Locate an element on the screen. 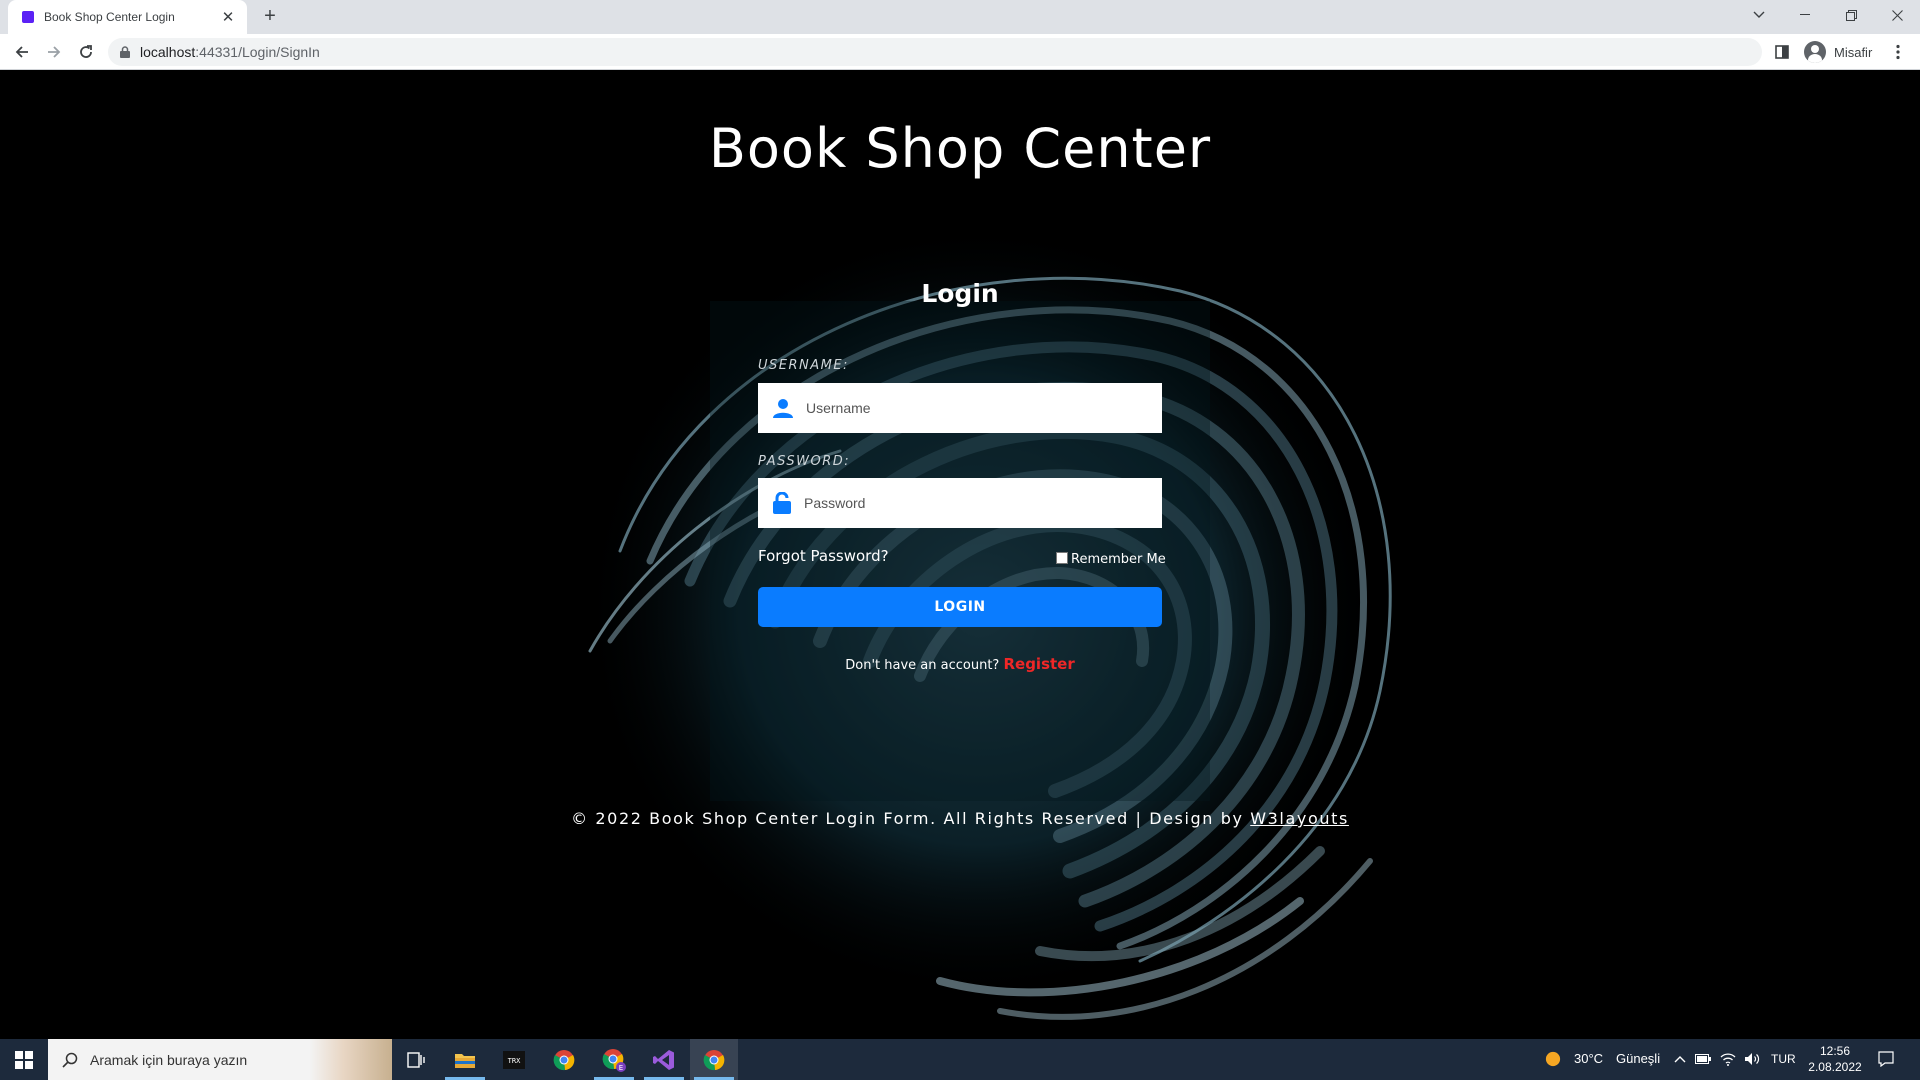 This screenshot has height=1080, width=1920. remember-me-checkbox is located at coordinates (1062, 557).